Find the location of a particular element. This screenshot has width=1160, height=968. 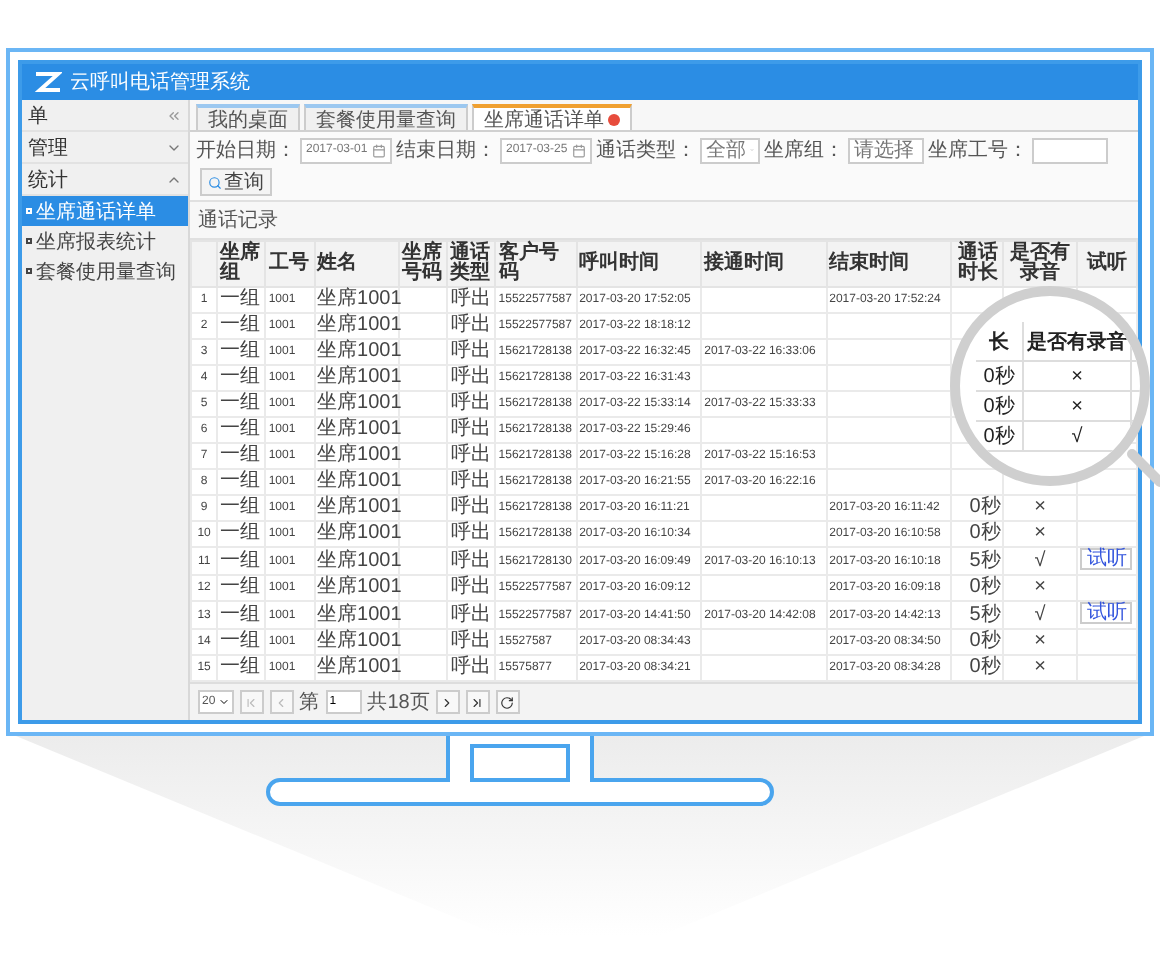

column-header: 是否有录音 is located at coordinates (1040, 264).